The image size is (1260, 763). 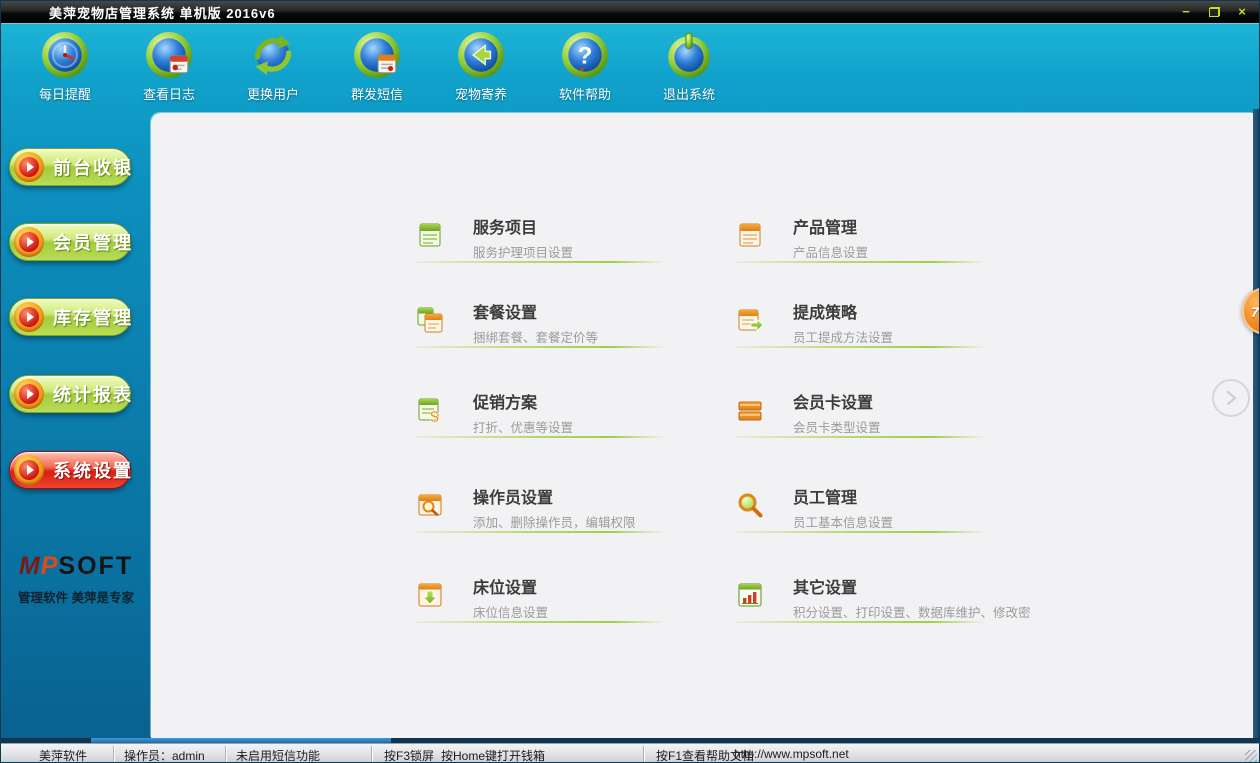 What do you see at coordinates (376, 94) in the screenshot?
I see `toolbar-label: 群发短信` at bounding box center [376, 94].